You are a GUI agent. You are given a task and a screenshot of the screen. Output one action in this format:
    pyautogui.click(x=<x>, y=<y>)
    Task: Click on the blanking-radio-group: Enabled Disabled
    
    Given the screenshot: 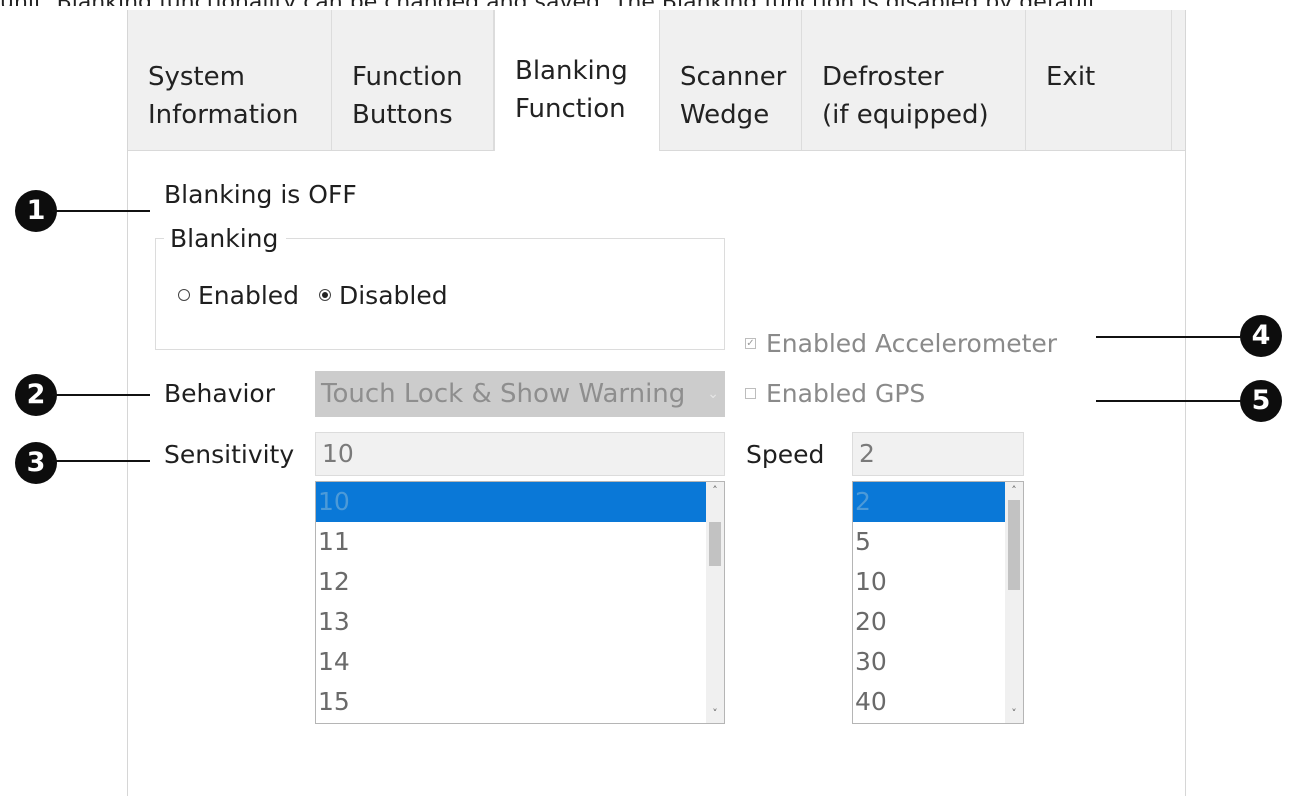 What is the action you would take?
    pyautogui.click(x=319, y=295)
    